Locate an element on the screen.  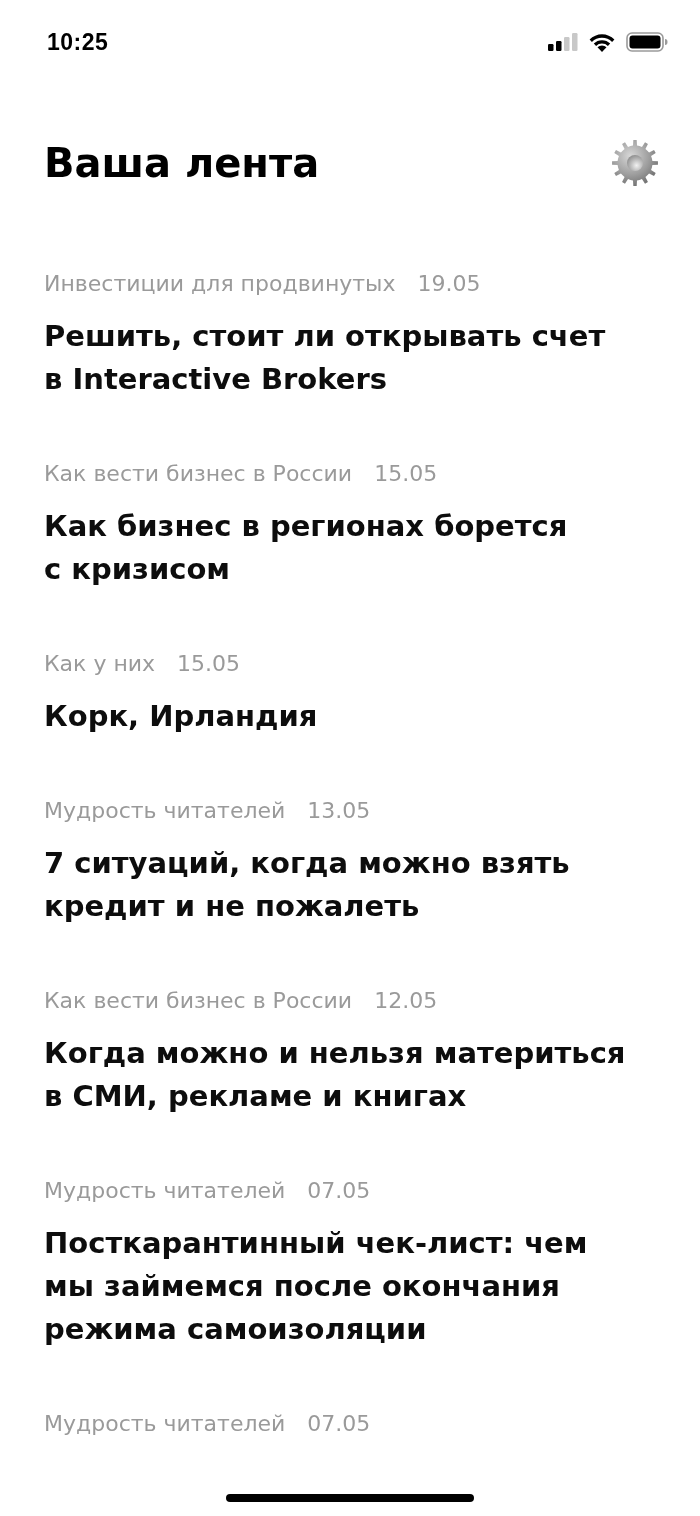
wifi-icon is located at coordinates (602, 42).